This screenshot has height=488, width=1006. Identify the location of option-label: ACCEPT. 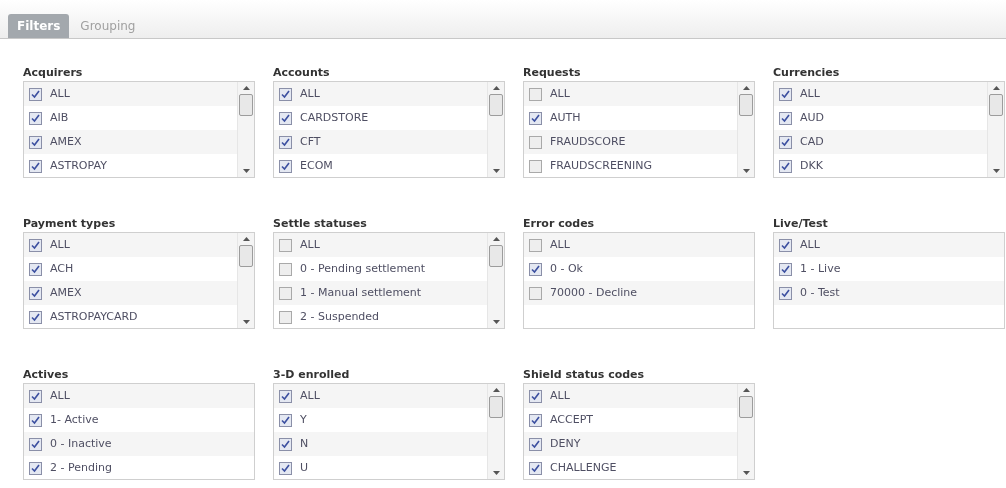
(571, 419).